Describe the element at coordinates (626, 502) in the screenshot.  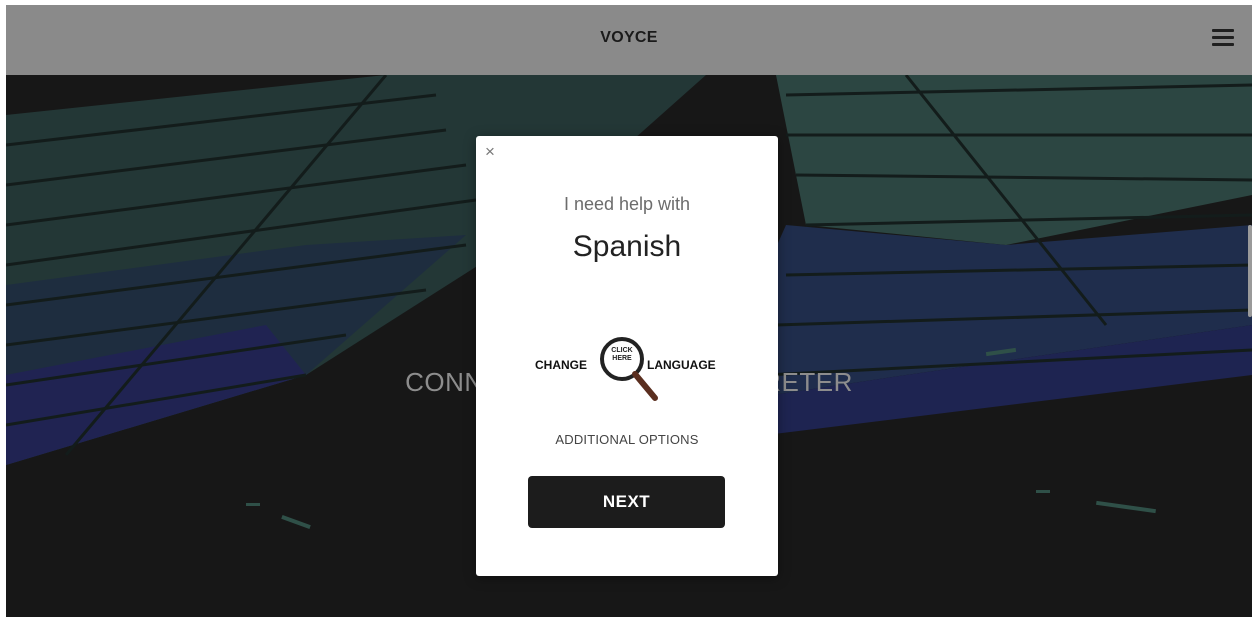
I see `next-button: NEXT` at that location.